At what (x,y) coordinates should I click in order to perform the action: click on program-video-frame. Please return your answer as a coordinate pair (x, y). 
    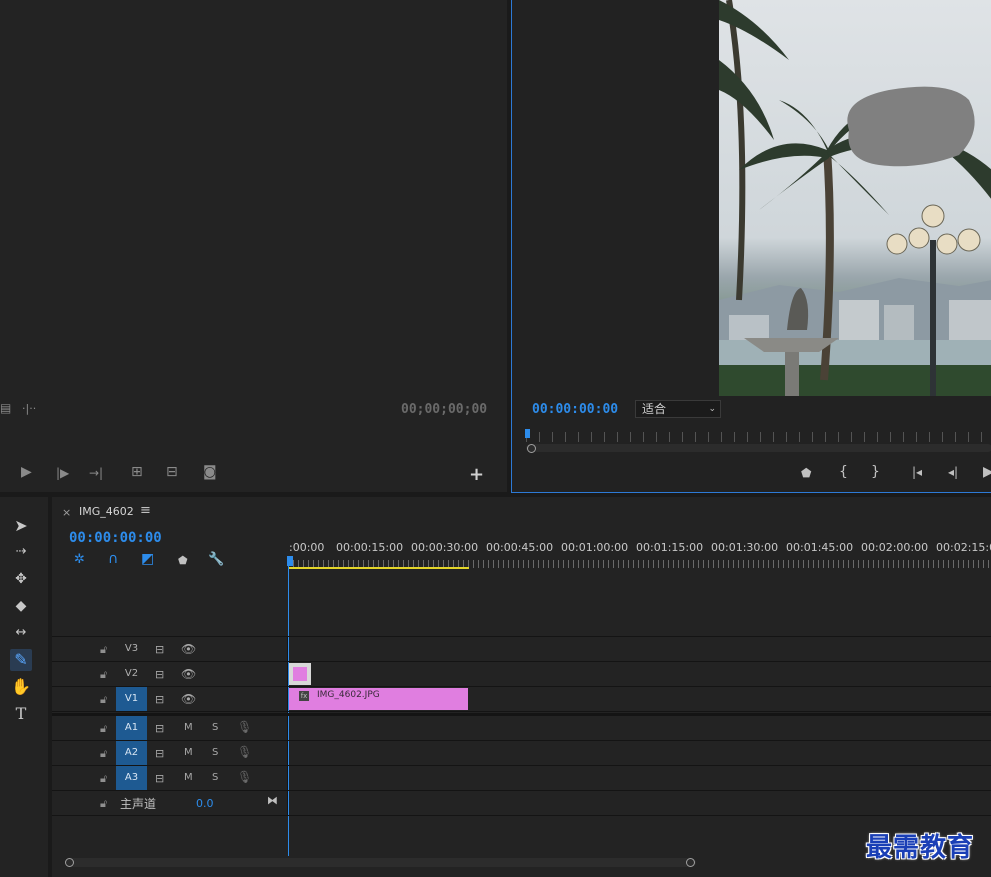
    Looking at the image, I should click on (855, 198).